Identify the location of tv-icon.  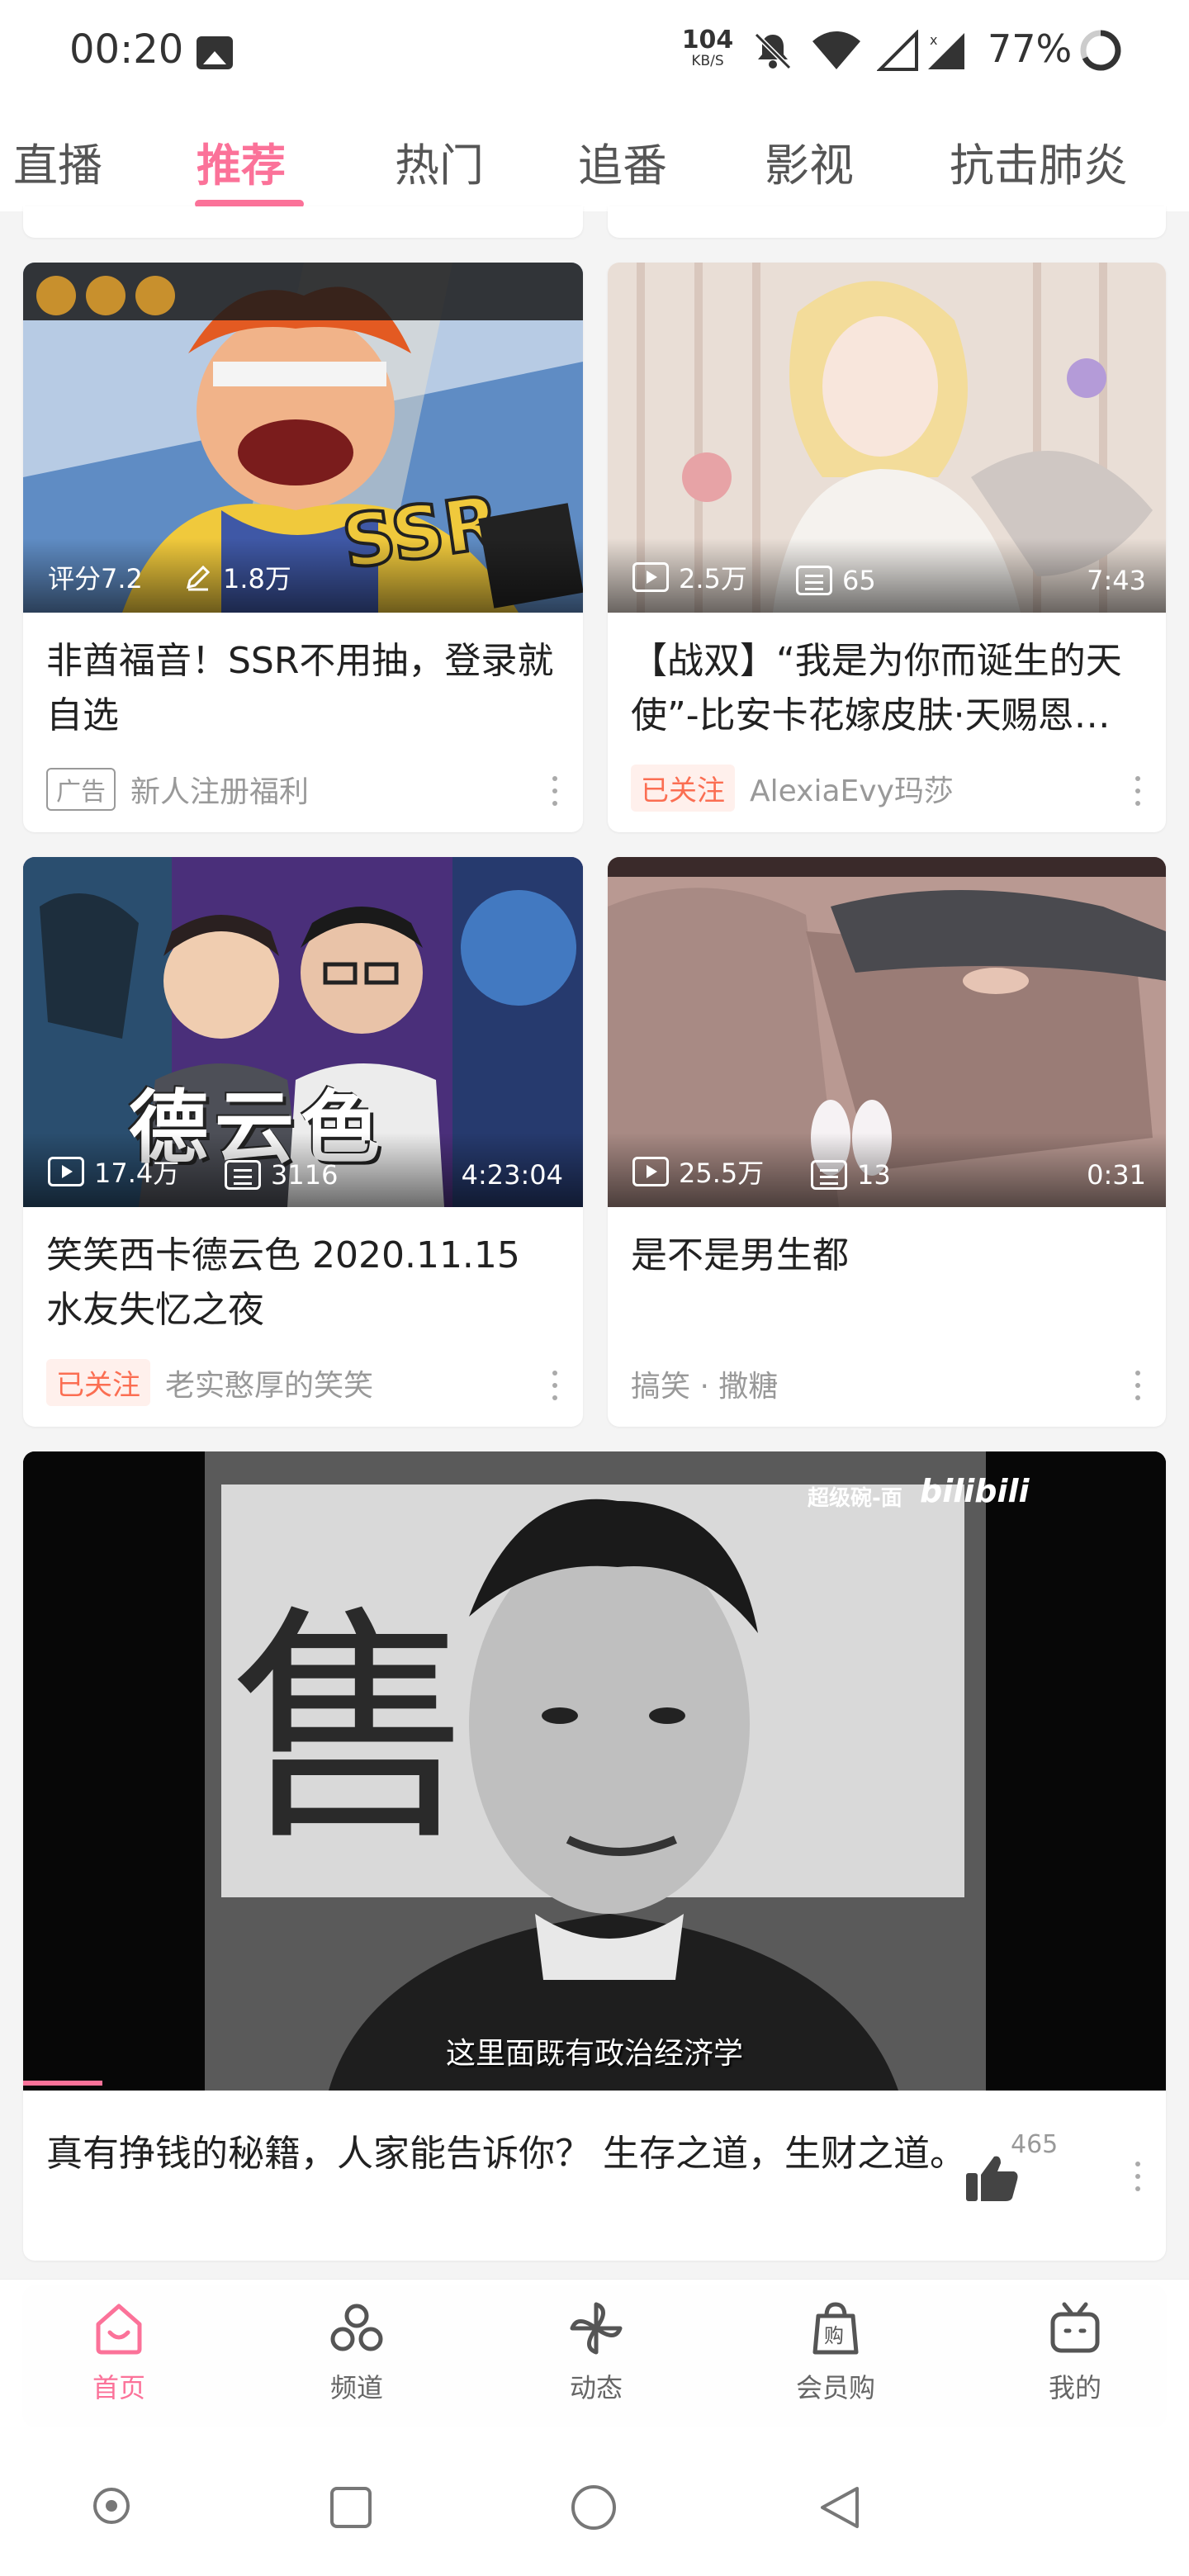
(1075, 2327).